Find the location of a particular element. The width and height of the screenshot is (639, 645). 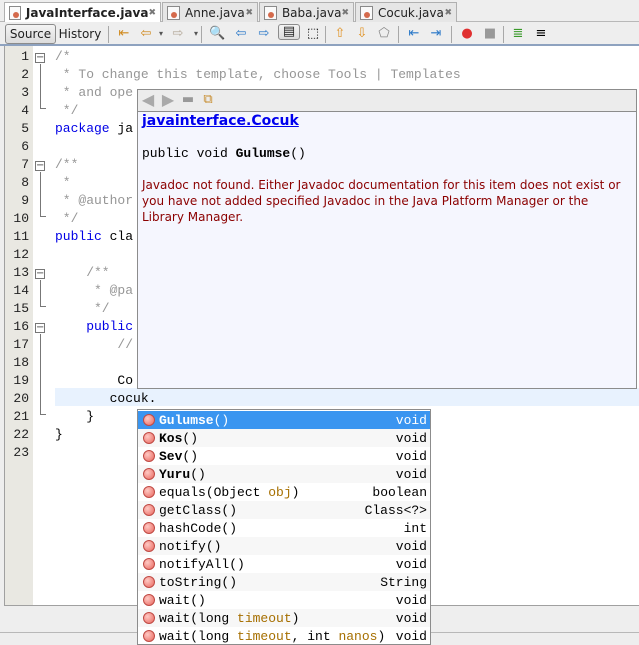

method-name: getClass is located at coordinates (190, 510).